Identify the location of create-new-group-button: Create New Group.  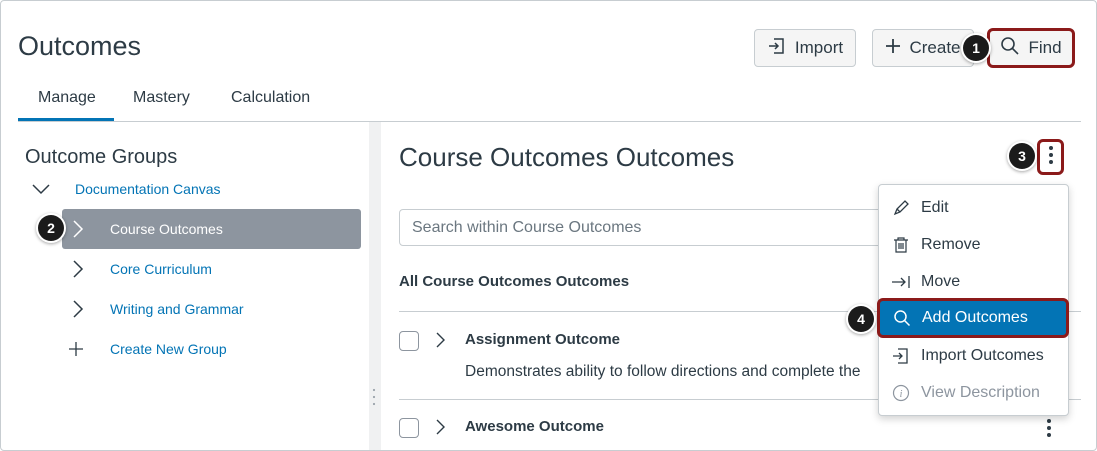
(211, 349).